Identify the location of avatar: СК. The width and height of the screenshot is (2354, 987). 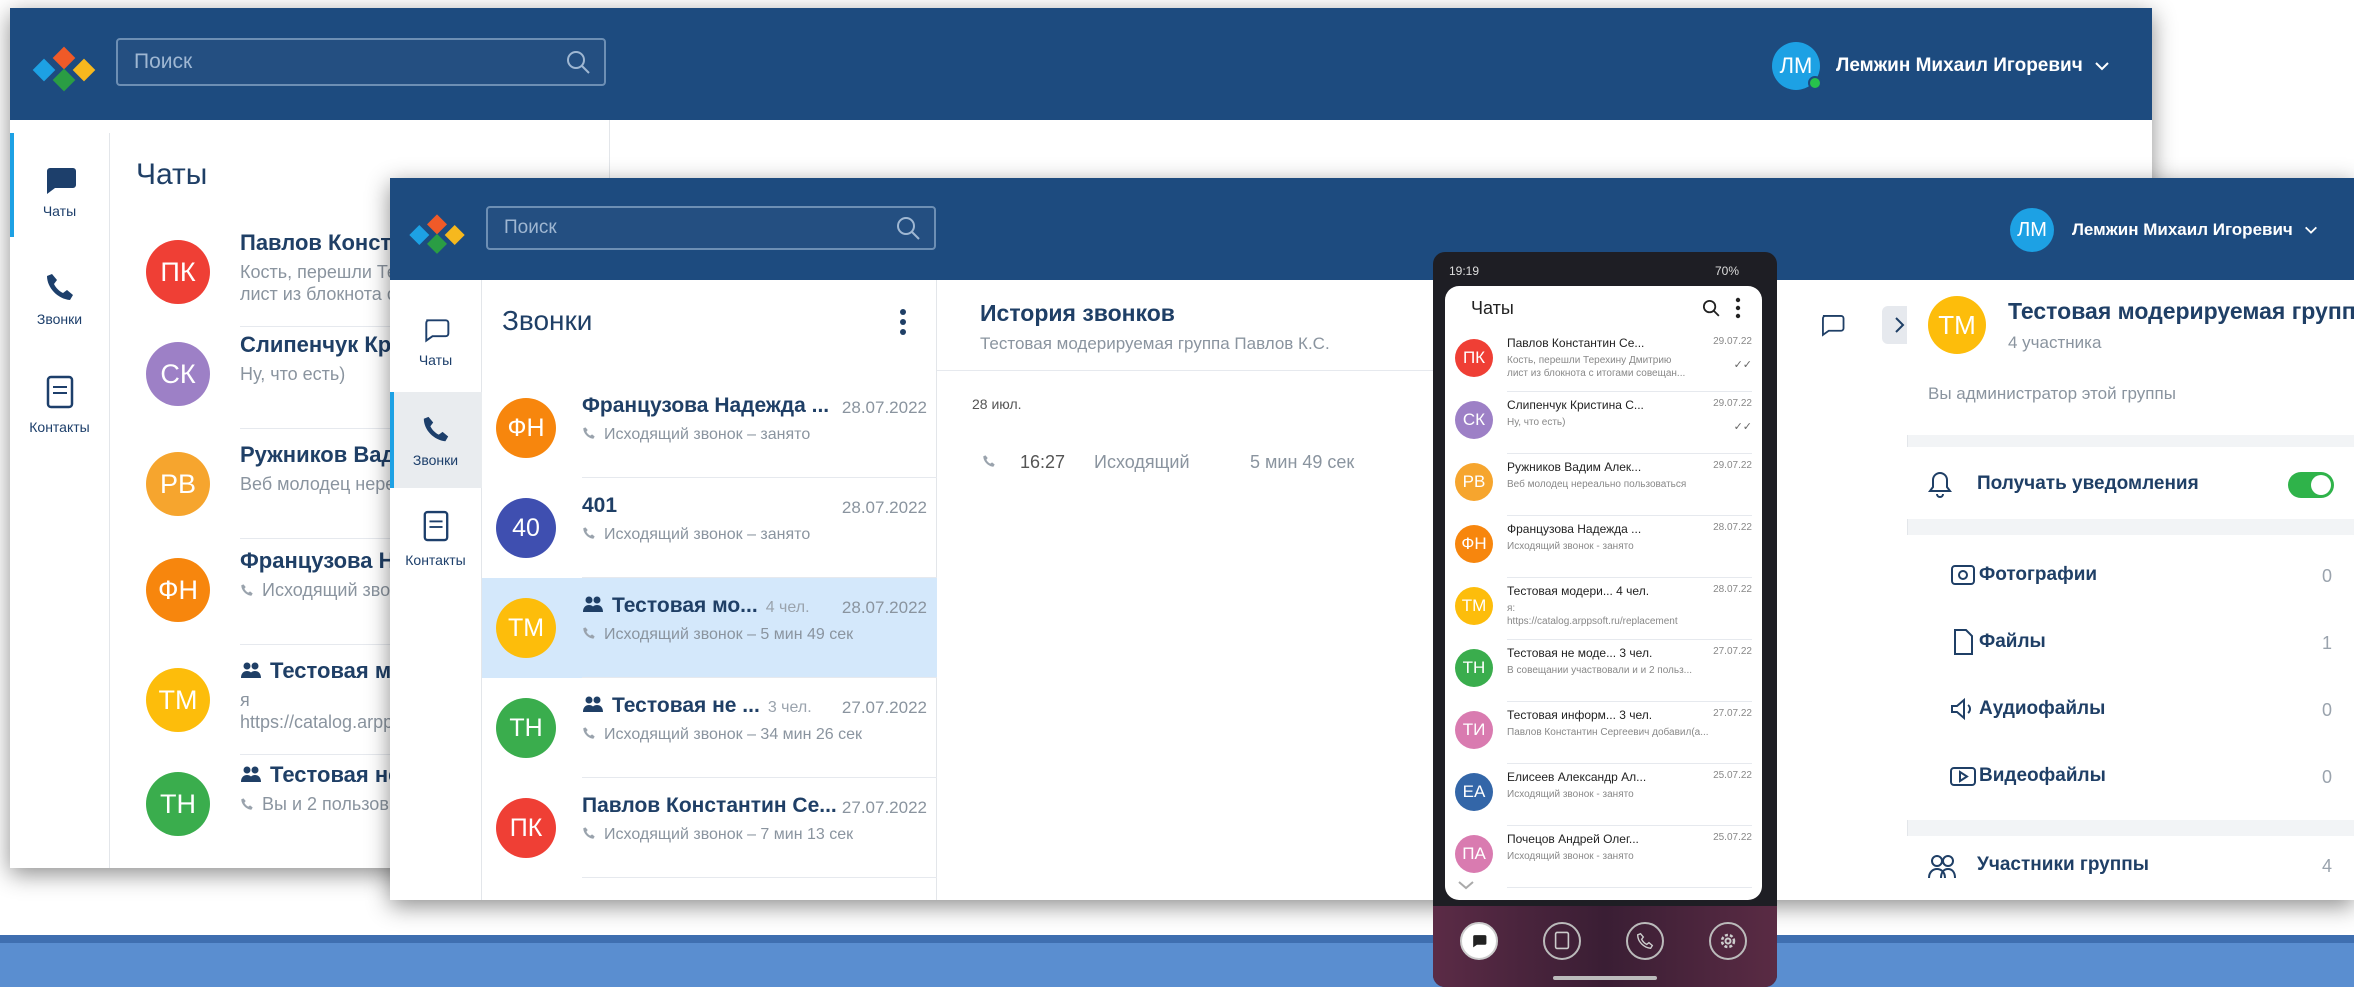
(1474, 420).